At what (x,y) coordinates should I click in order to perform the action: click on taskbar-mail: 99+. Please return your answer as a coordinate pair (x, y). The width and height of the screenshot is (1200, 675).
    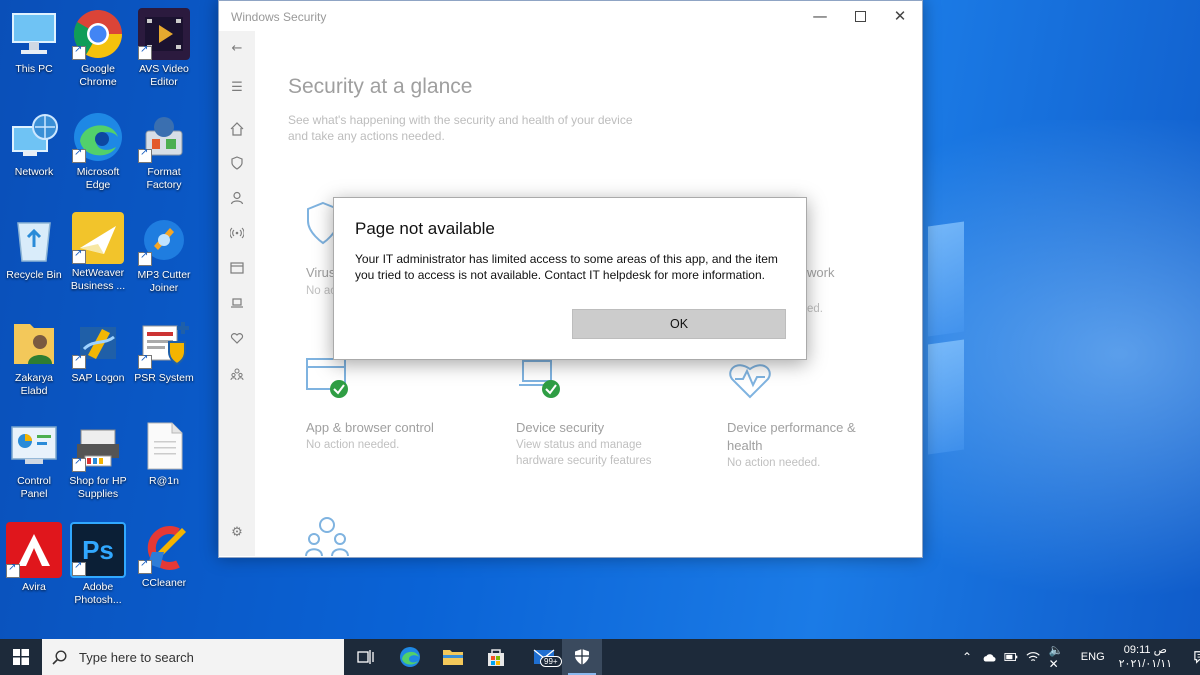
    Looking at the image, I should click on (544, 657).